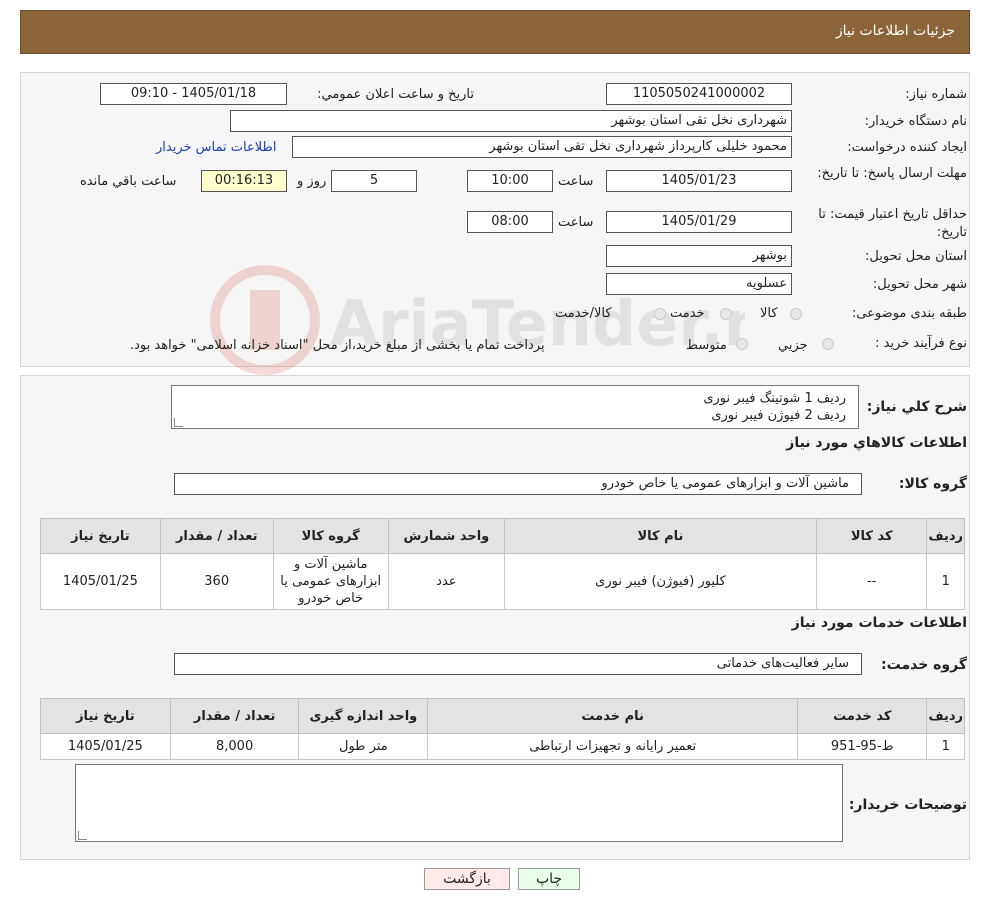 This screenshot has width=985, height=911. I want to click on back-button: بازگشت, so click(467, 879).